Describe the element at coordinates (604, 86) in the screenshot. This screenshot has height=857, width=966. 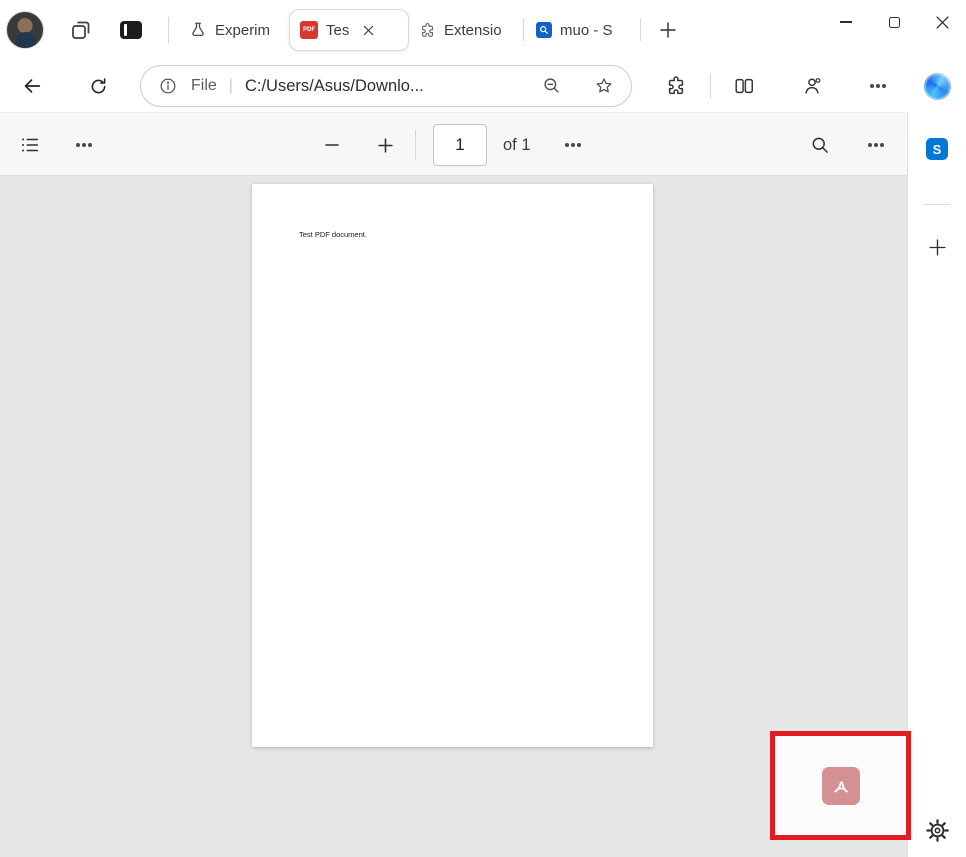
I see `favorites-star-icon` at that location.